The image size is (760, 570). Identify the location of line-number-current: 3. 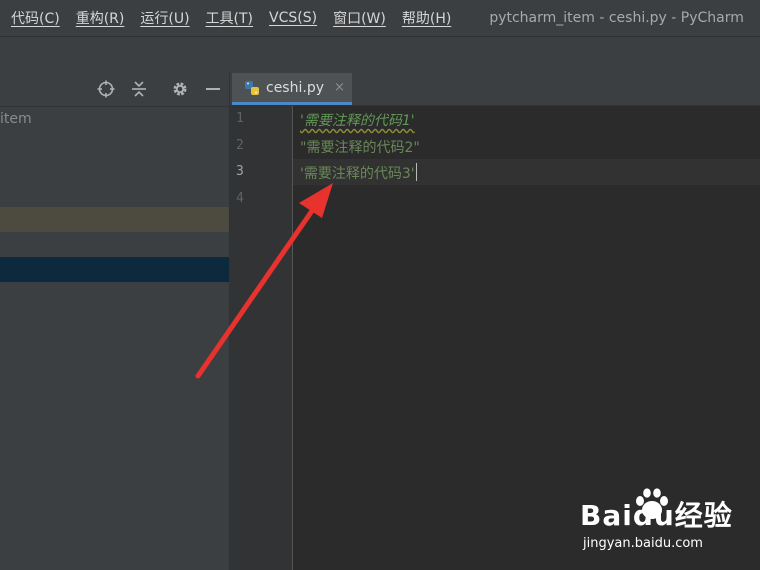
(240, 171).